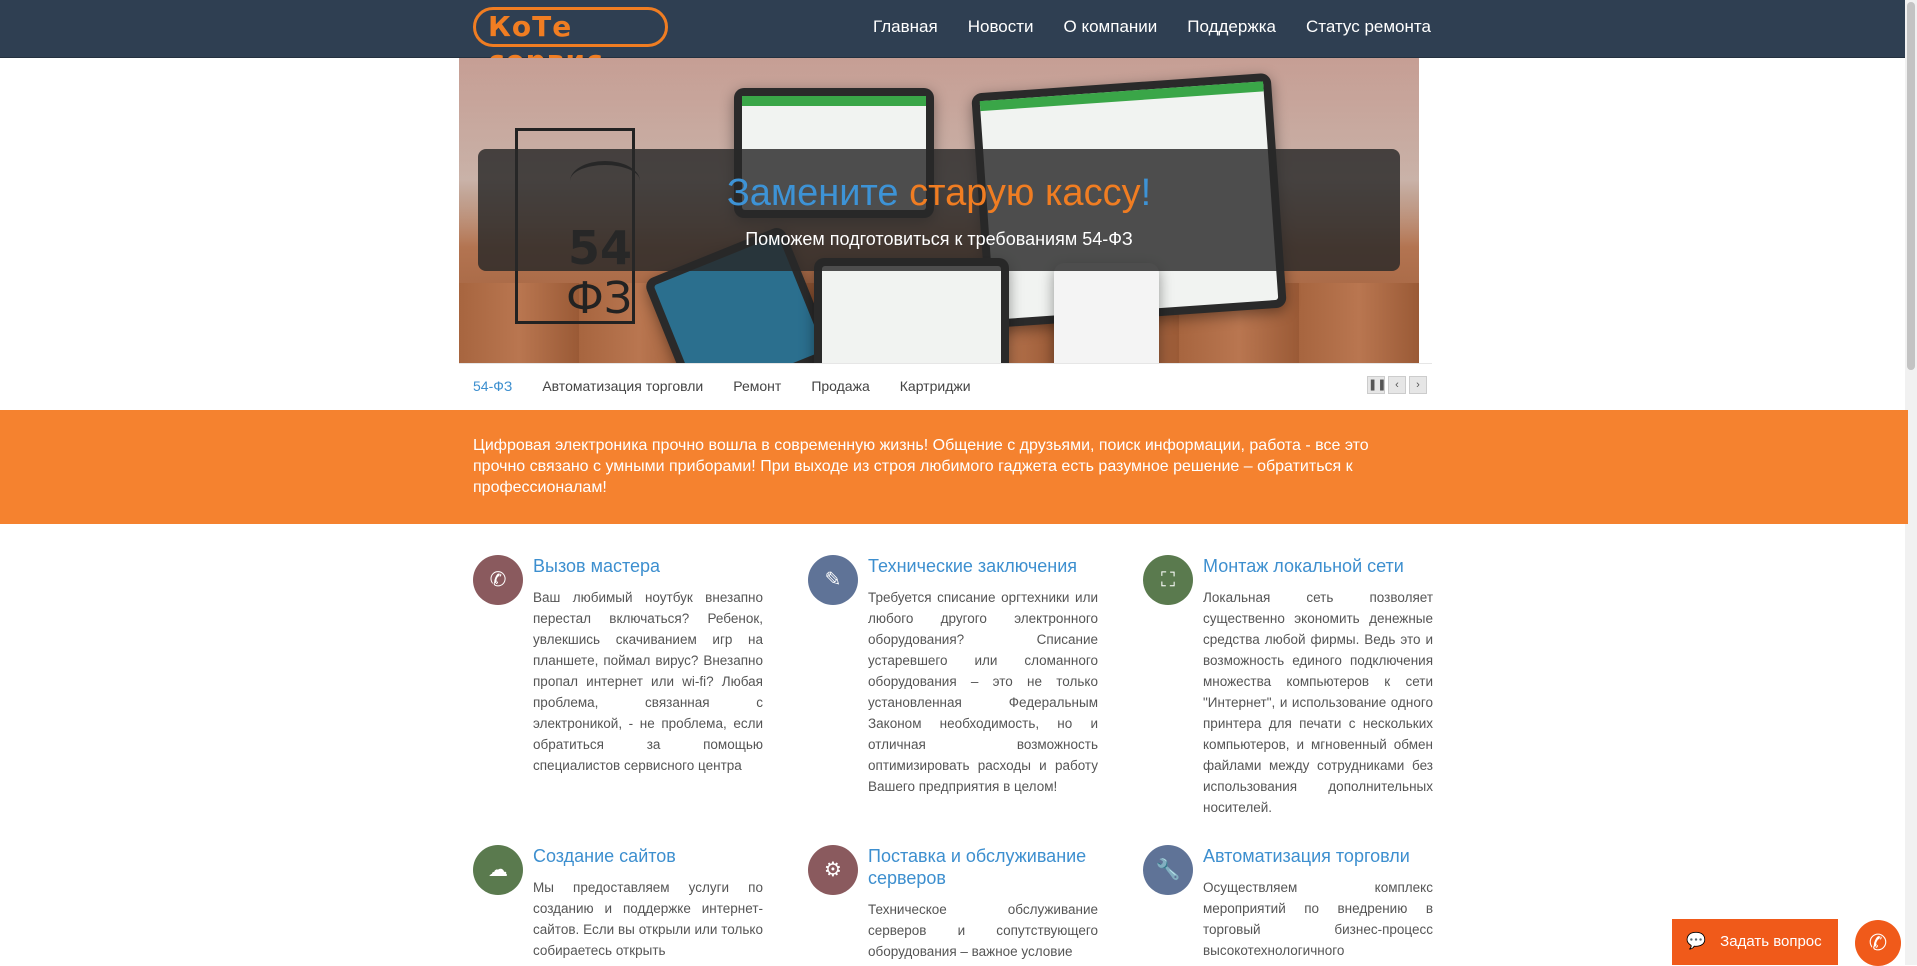 The height and width of the screenshot is (966, 1917). Describe the element at coordinates (988, 867) in the screenshot. I see `feature-title: Поставка и обслуживание серверов` at that location.